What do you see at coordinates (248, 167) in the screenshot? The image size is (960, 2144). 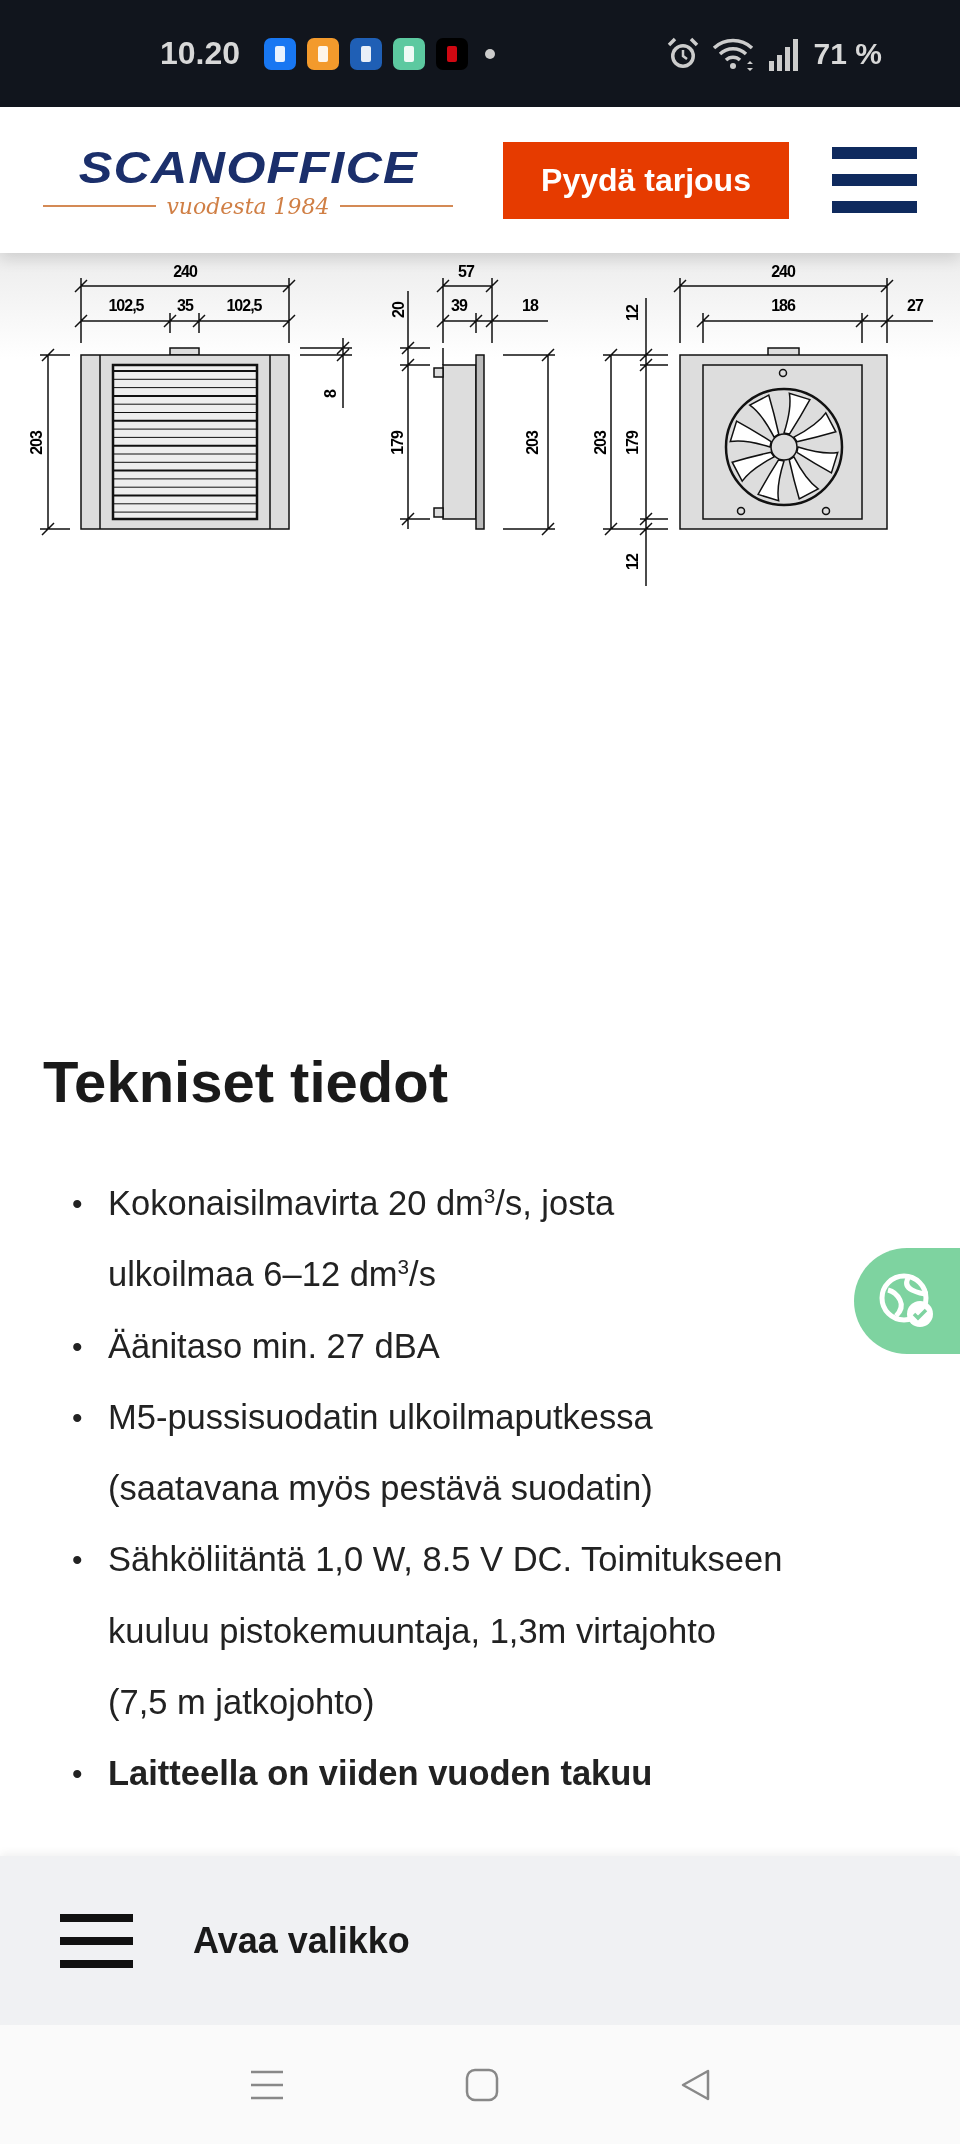 I see `logo-wordmark: SCANOFFICE` at bounding box center [248, 167].